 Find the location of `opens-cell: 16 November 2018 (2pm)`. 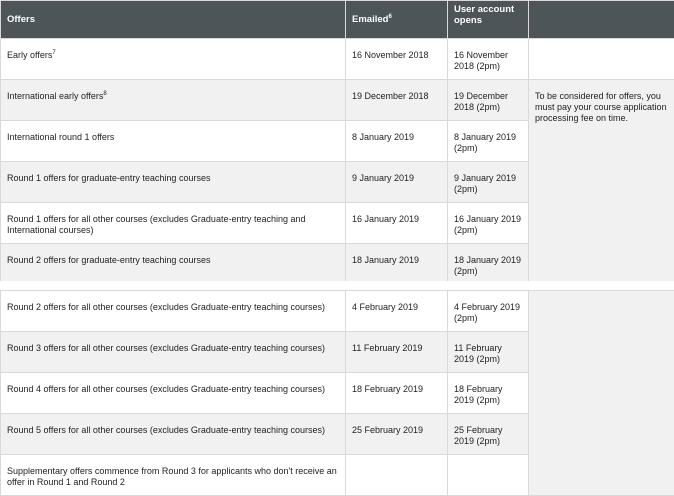

opens-cell: 16 November 2018 (2pm) is located at coordinates (488, 59).